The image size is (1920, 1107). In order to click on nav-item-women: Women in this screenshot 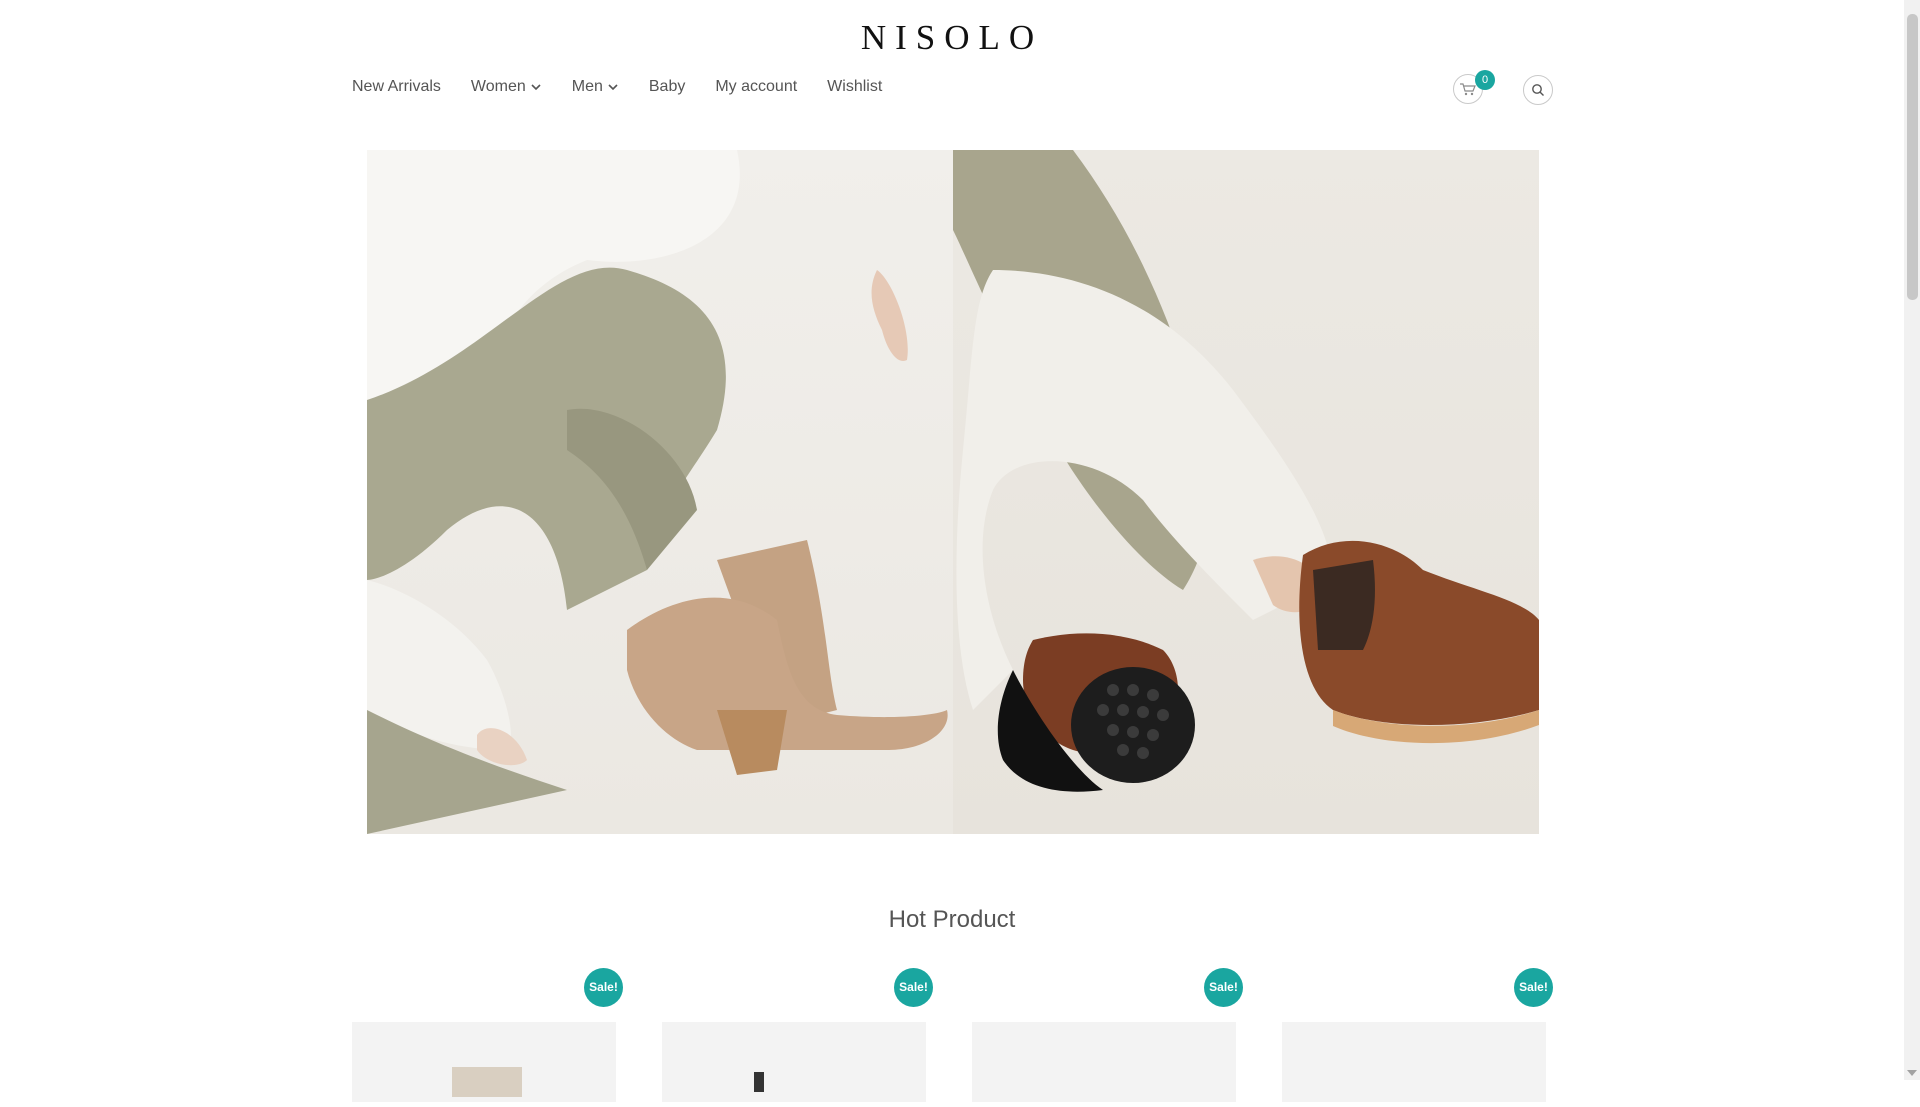, I will do `click(506, 87)`.